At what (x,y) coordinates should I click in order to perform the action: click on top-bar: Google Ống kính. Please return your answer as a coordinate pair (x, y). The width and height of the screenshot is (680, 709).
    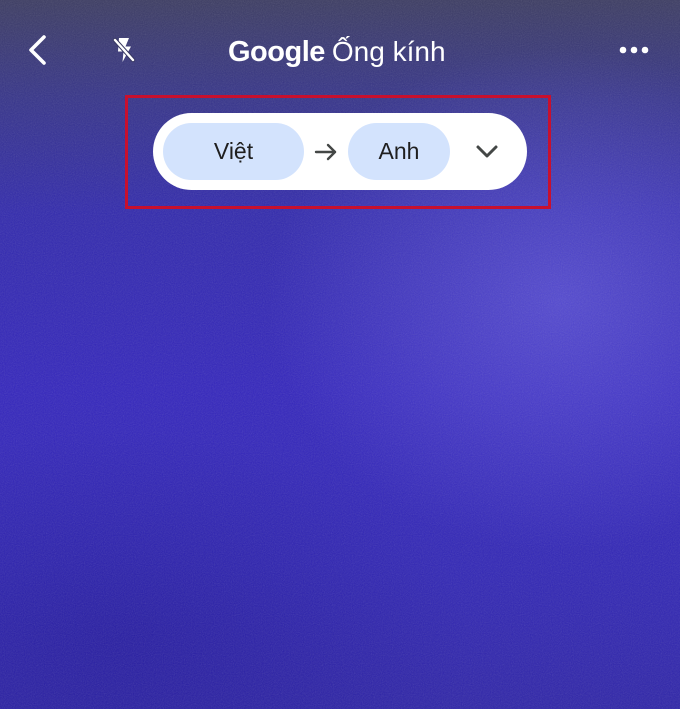
    Looking at the image, I should click on (340, 52).